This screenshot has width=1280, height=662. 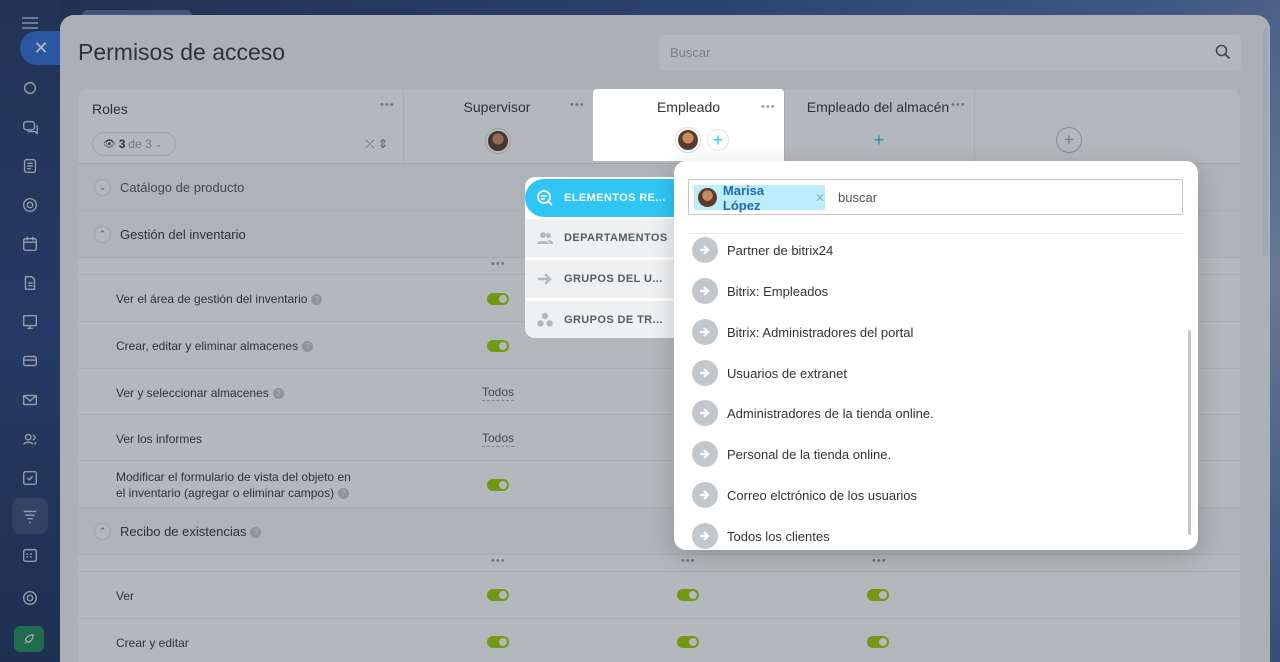 I want to click on empleado-menu-button: •••, so click(x=768, y=107).